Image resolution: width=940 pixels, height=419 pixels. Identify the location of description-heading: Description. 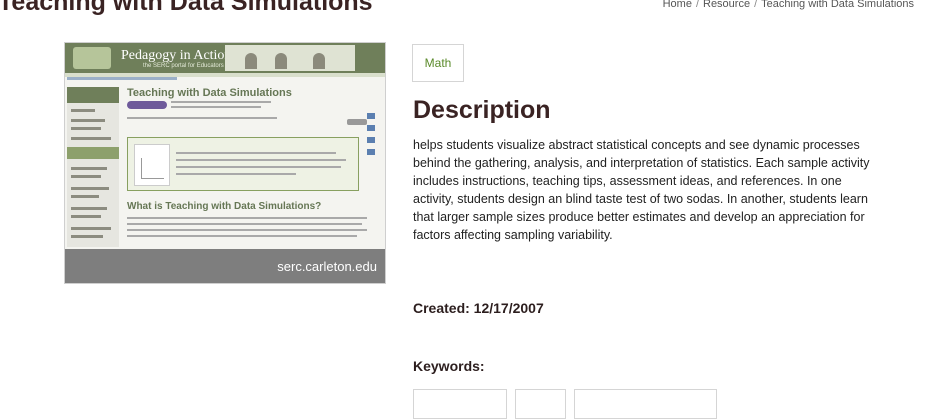
(482, 110).